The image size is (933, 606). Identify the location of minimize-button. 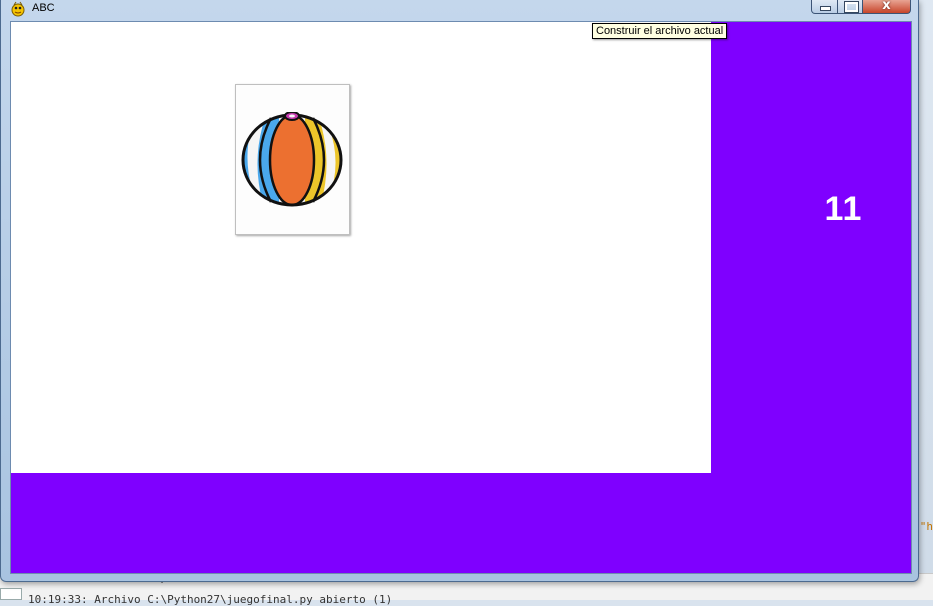
(824, 7).